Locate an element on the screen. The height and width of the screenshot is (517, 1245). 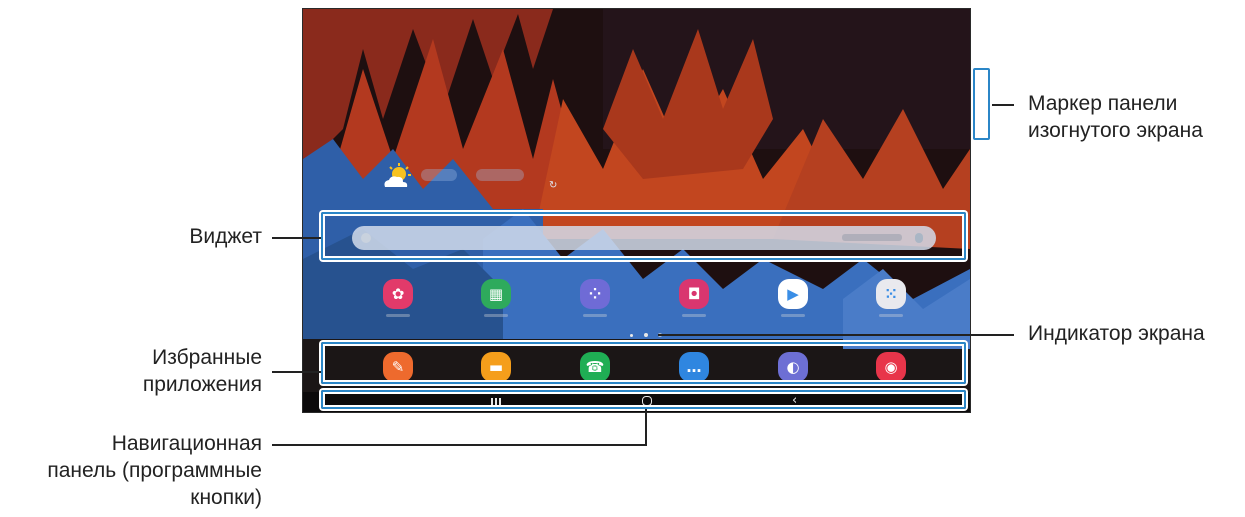
shopping-bag-icon: ◘ is located at coordinates (694, 294).